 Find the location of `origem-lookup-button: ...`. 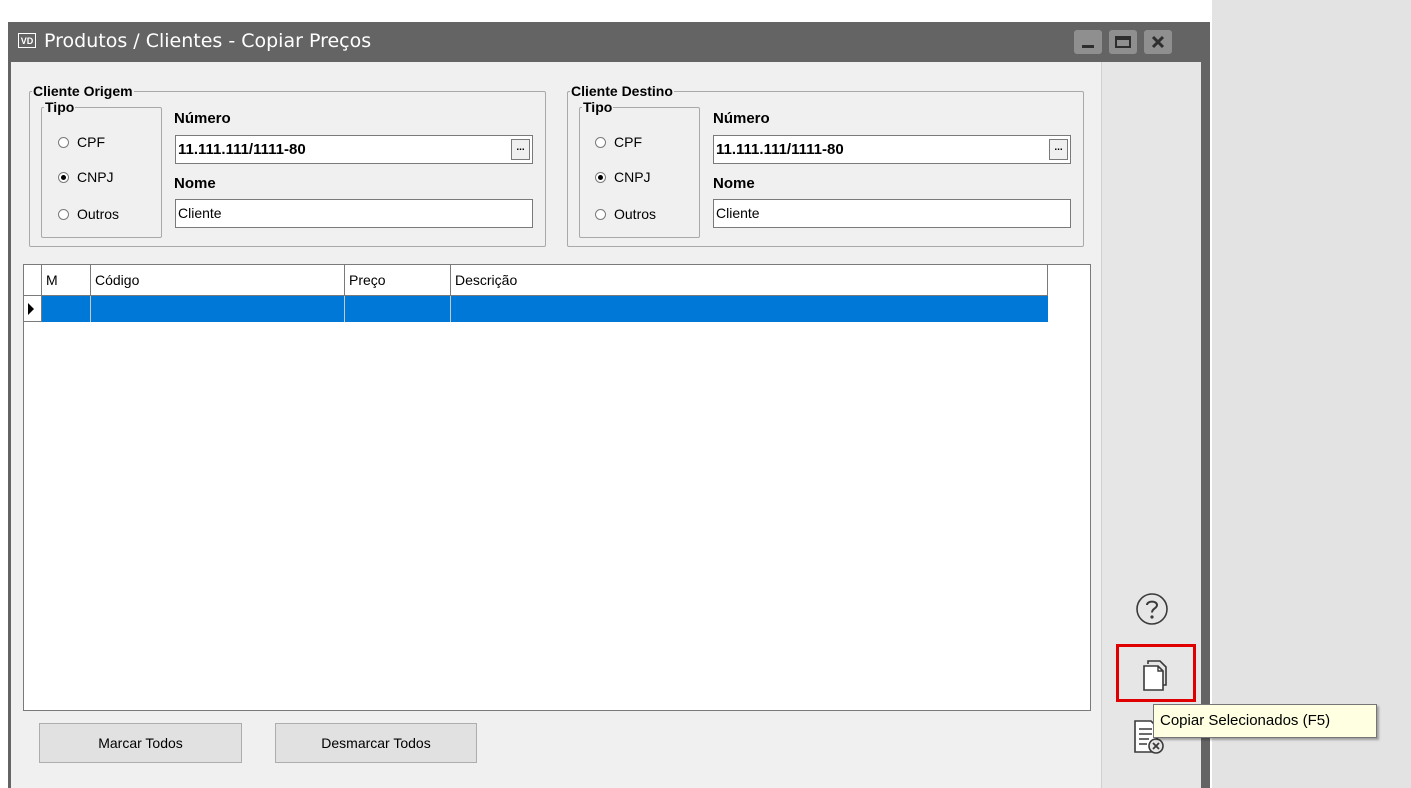

origem-lookup-button: ... is located at coordinates (520, 149).